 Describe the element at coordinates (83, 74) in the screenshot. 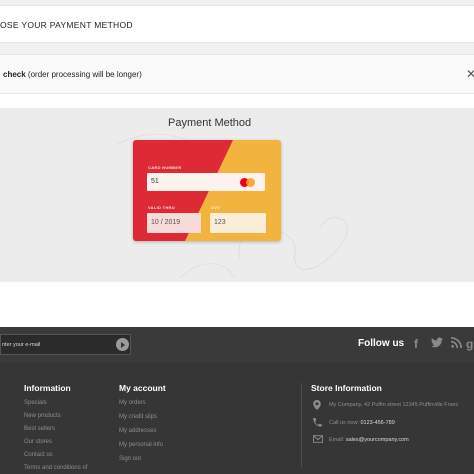

I see `check-option-note: (order processing will be longer)` at that location.